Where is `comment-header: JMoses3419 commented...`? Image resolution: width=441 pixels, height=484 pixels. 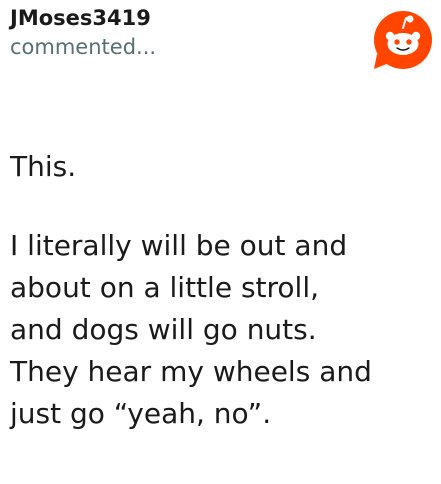 comment-header: JMoses3419 commented... is located at coordinates (180, 33).